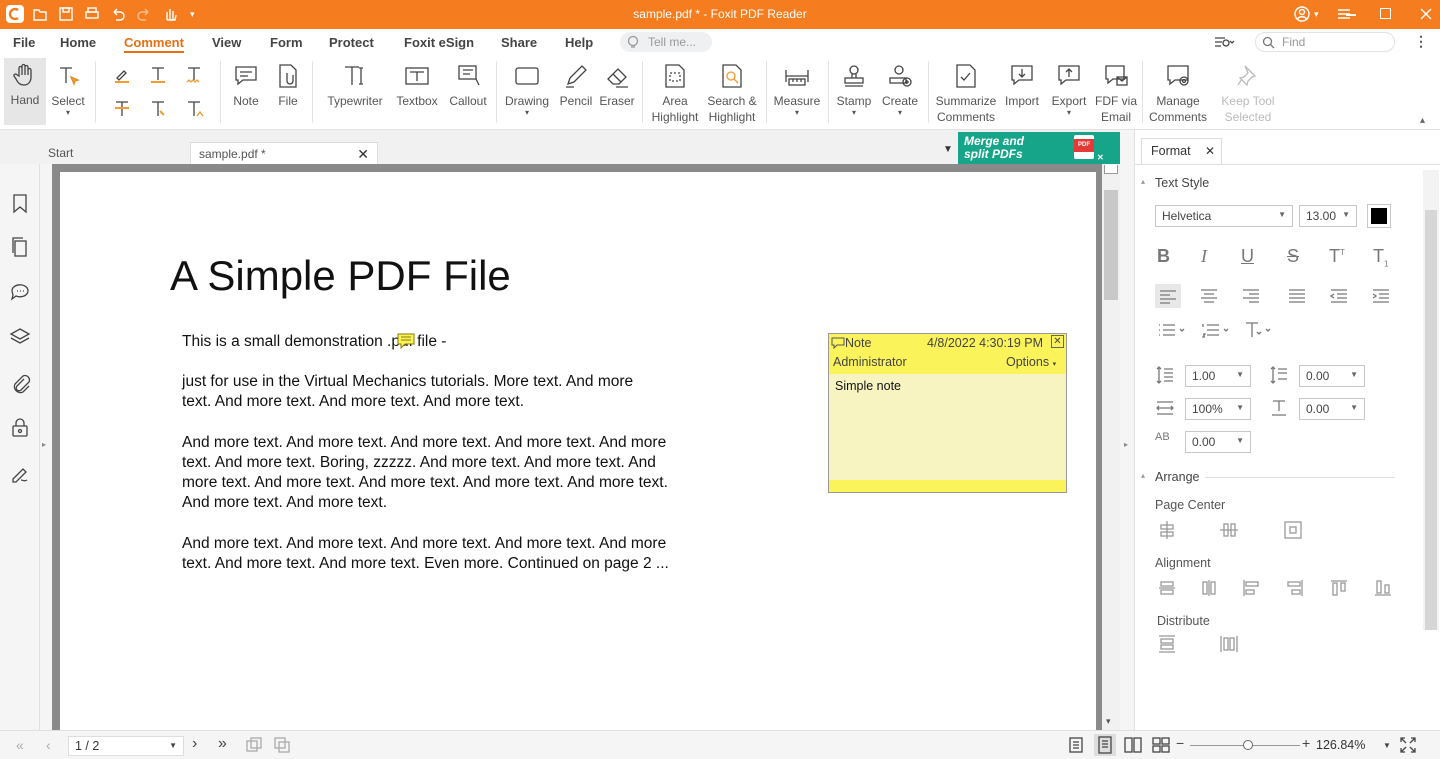 This screenshot has width=1440, height=759. What do you see at coordinates (1069, 113) in the screenshot?
I see `export-dropdown-icon: ▾` at bounding box center [1069, 113].